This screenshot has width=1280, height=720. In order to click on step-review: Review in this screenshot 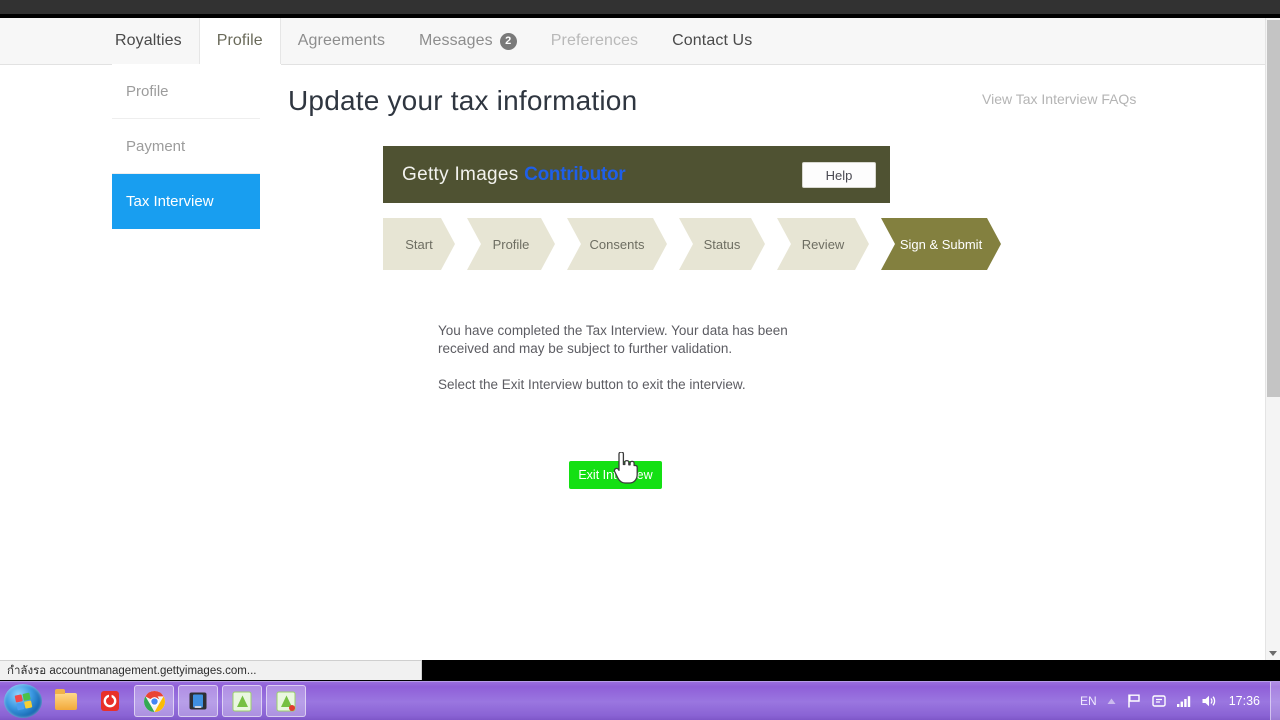, I will do `click(823, 244)`.